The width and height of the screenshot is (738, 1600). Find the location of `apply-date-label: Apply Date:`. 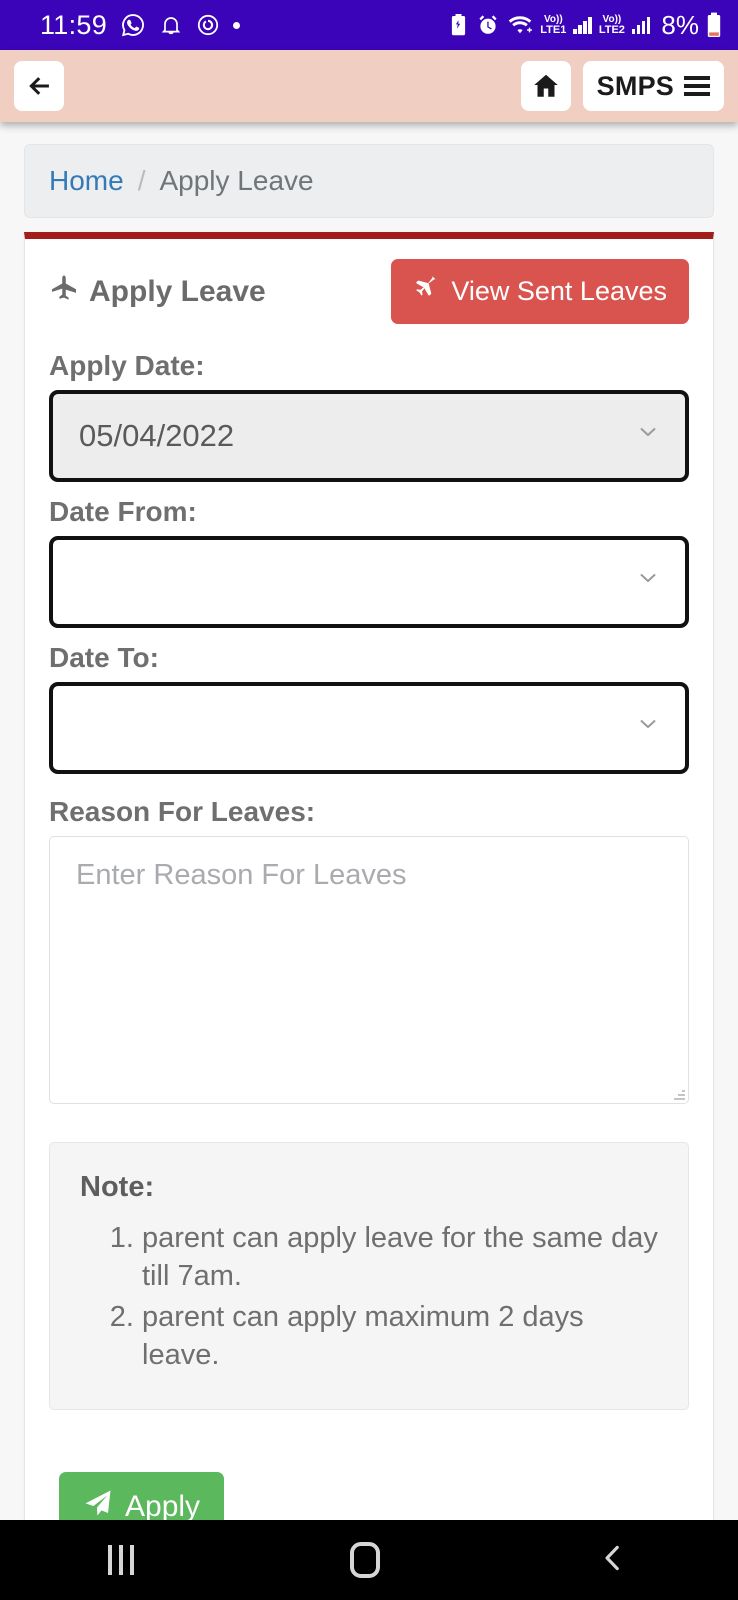

apply-date-label: Apply Date: is located at coordinates (127, 365).